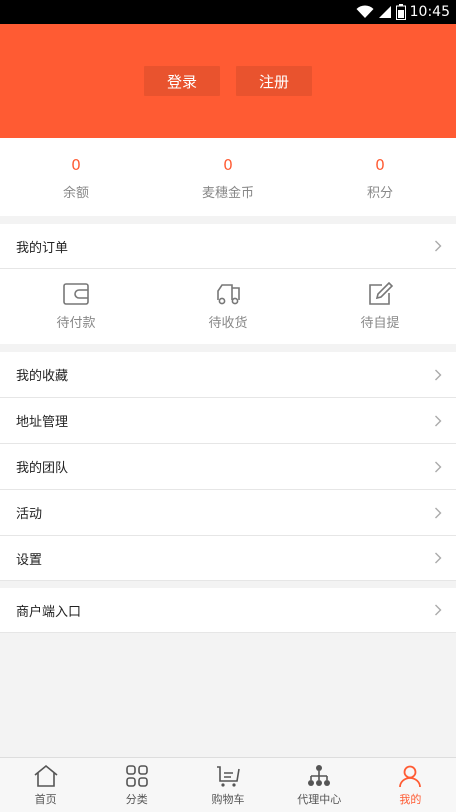 The image size is (456, 812). Describe the element at coordinates (228, 294) in the screenshot. I see `truck-icon` at that location.